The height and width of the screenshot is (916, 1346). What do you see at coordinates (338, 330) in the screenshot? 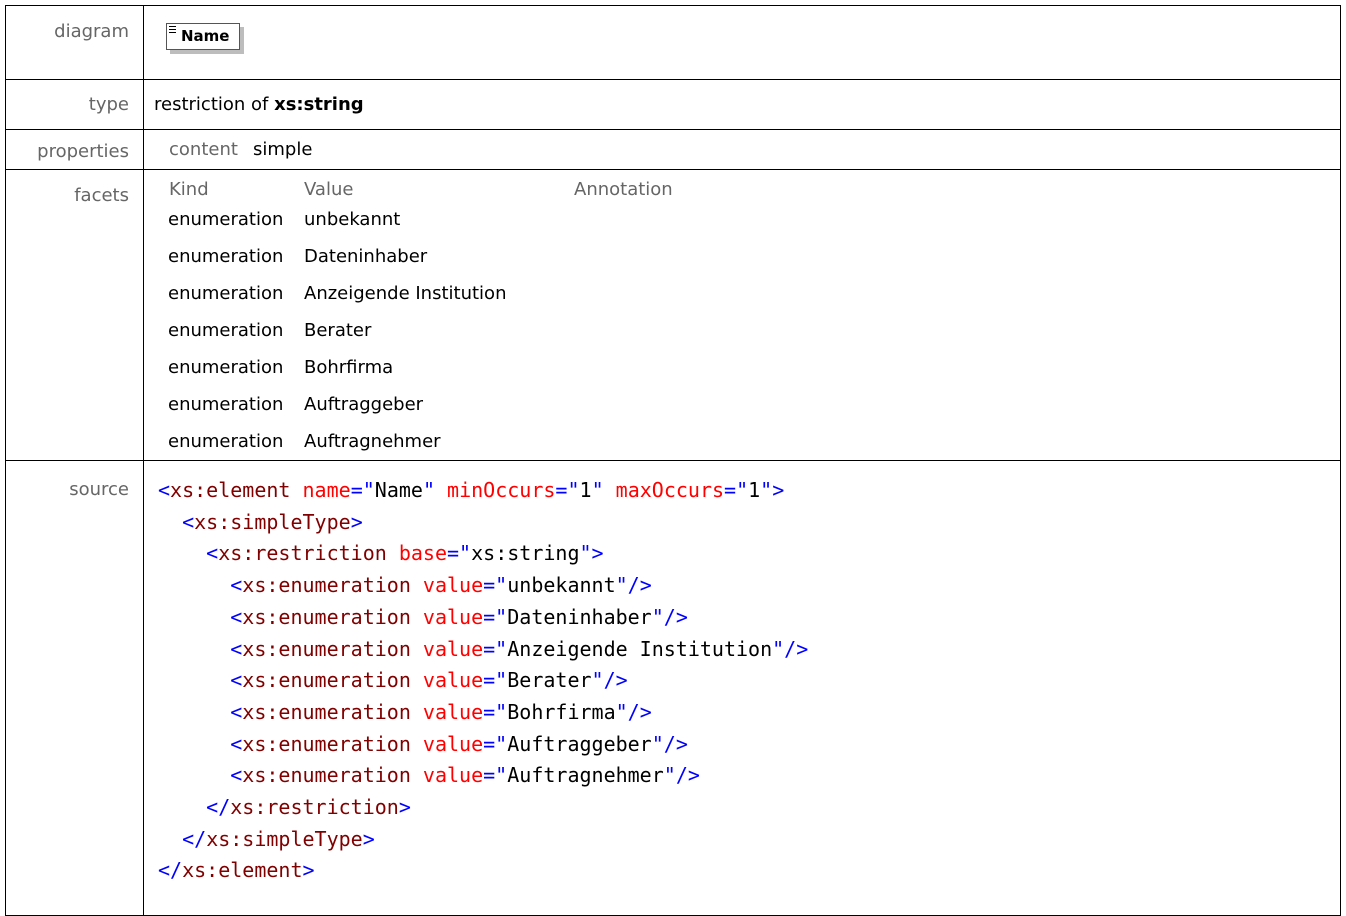
I see `facet-value: Berater` at bounding box center [338, 330].